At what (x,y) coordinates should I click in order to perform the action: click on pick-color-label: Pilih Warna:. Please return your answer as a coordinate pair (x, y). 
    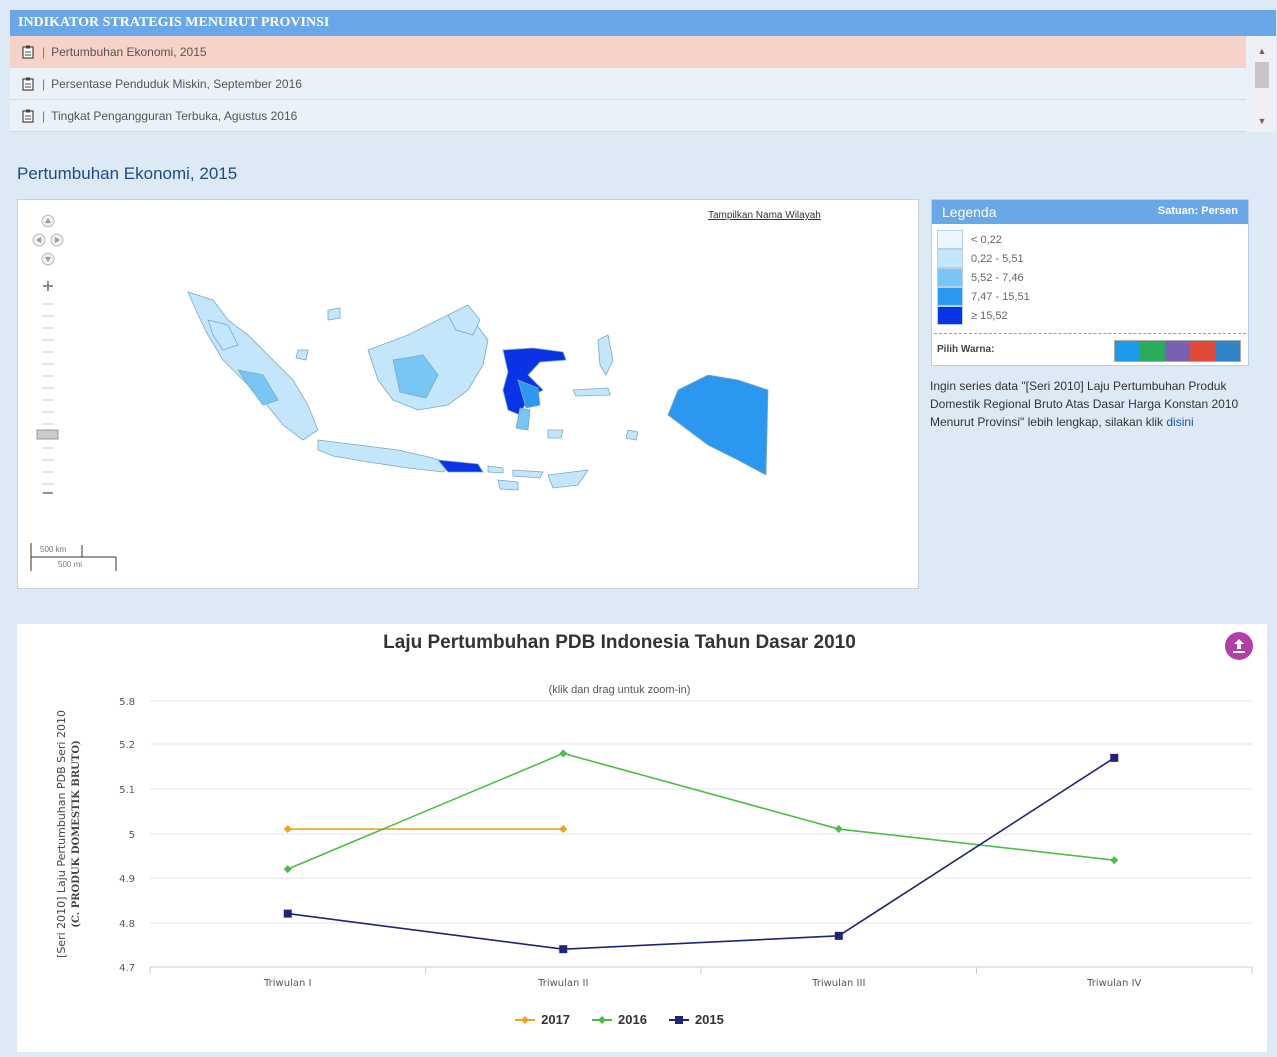
    Looking at the image, I should click on (966, 349).